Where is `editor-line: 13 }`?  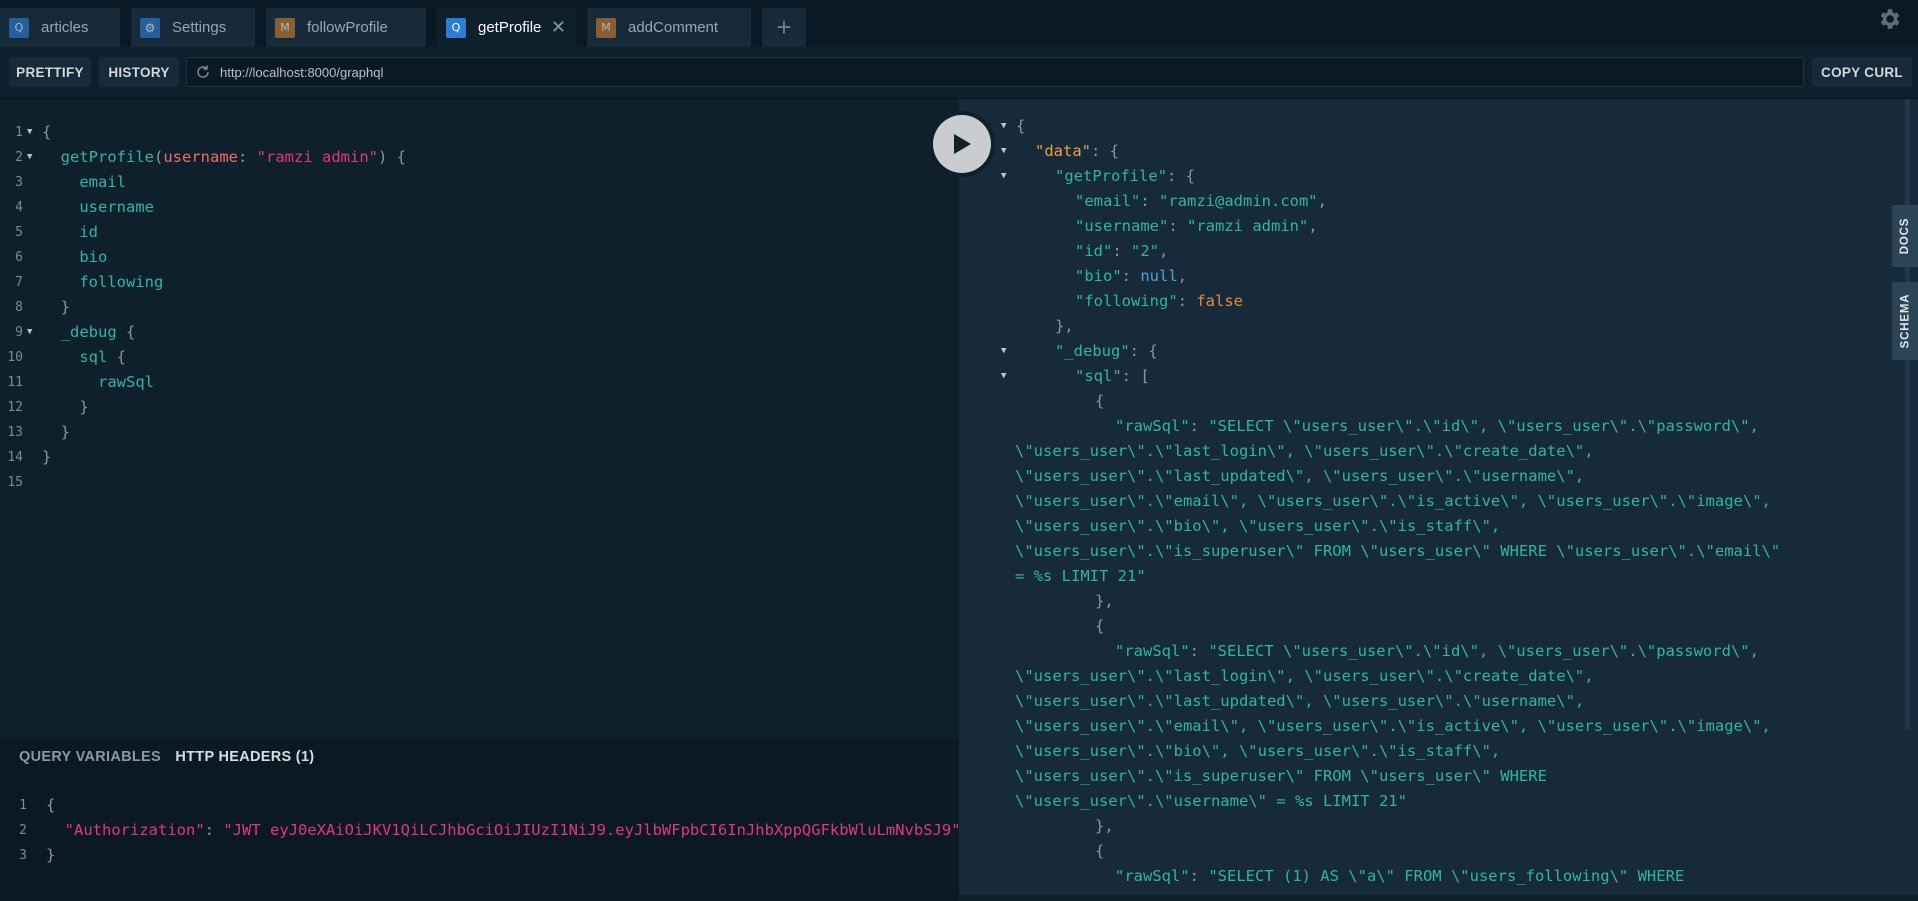 editor-line: 13 } is located at coordinates (39, 432).